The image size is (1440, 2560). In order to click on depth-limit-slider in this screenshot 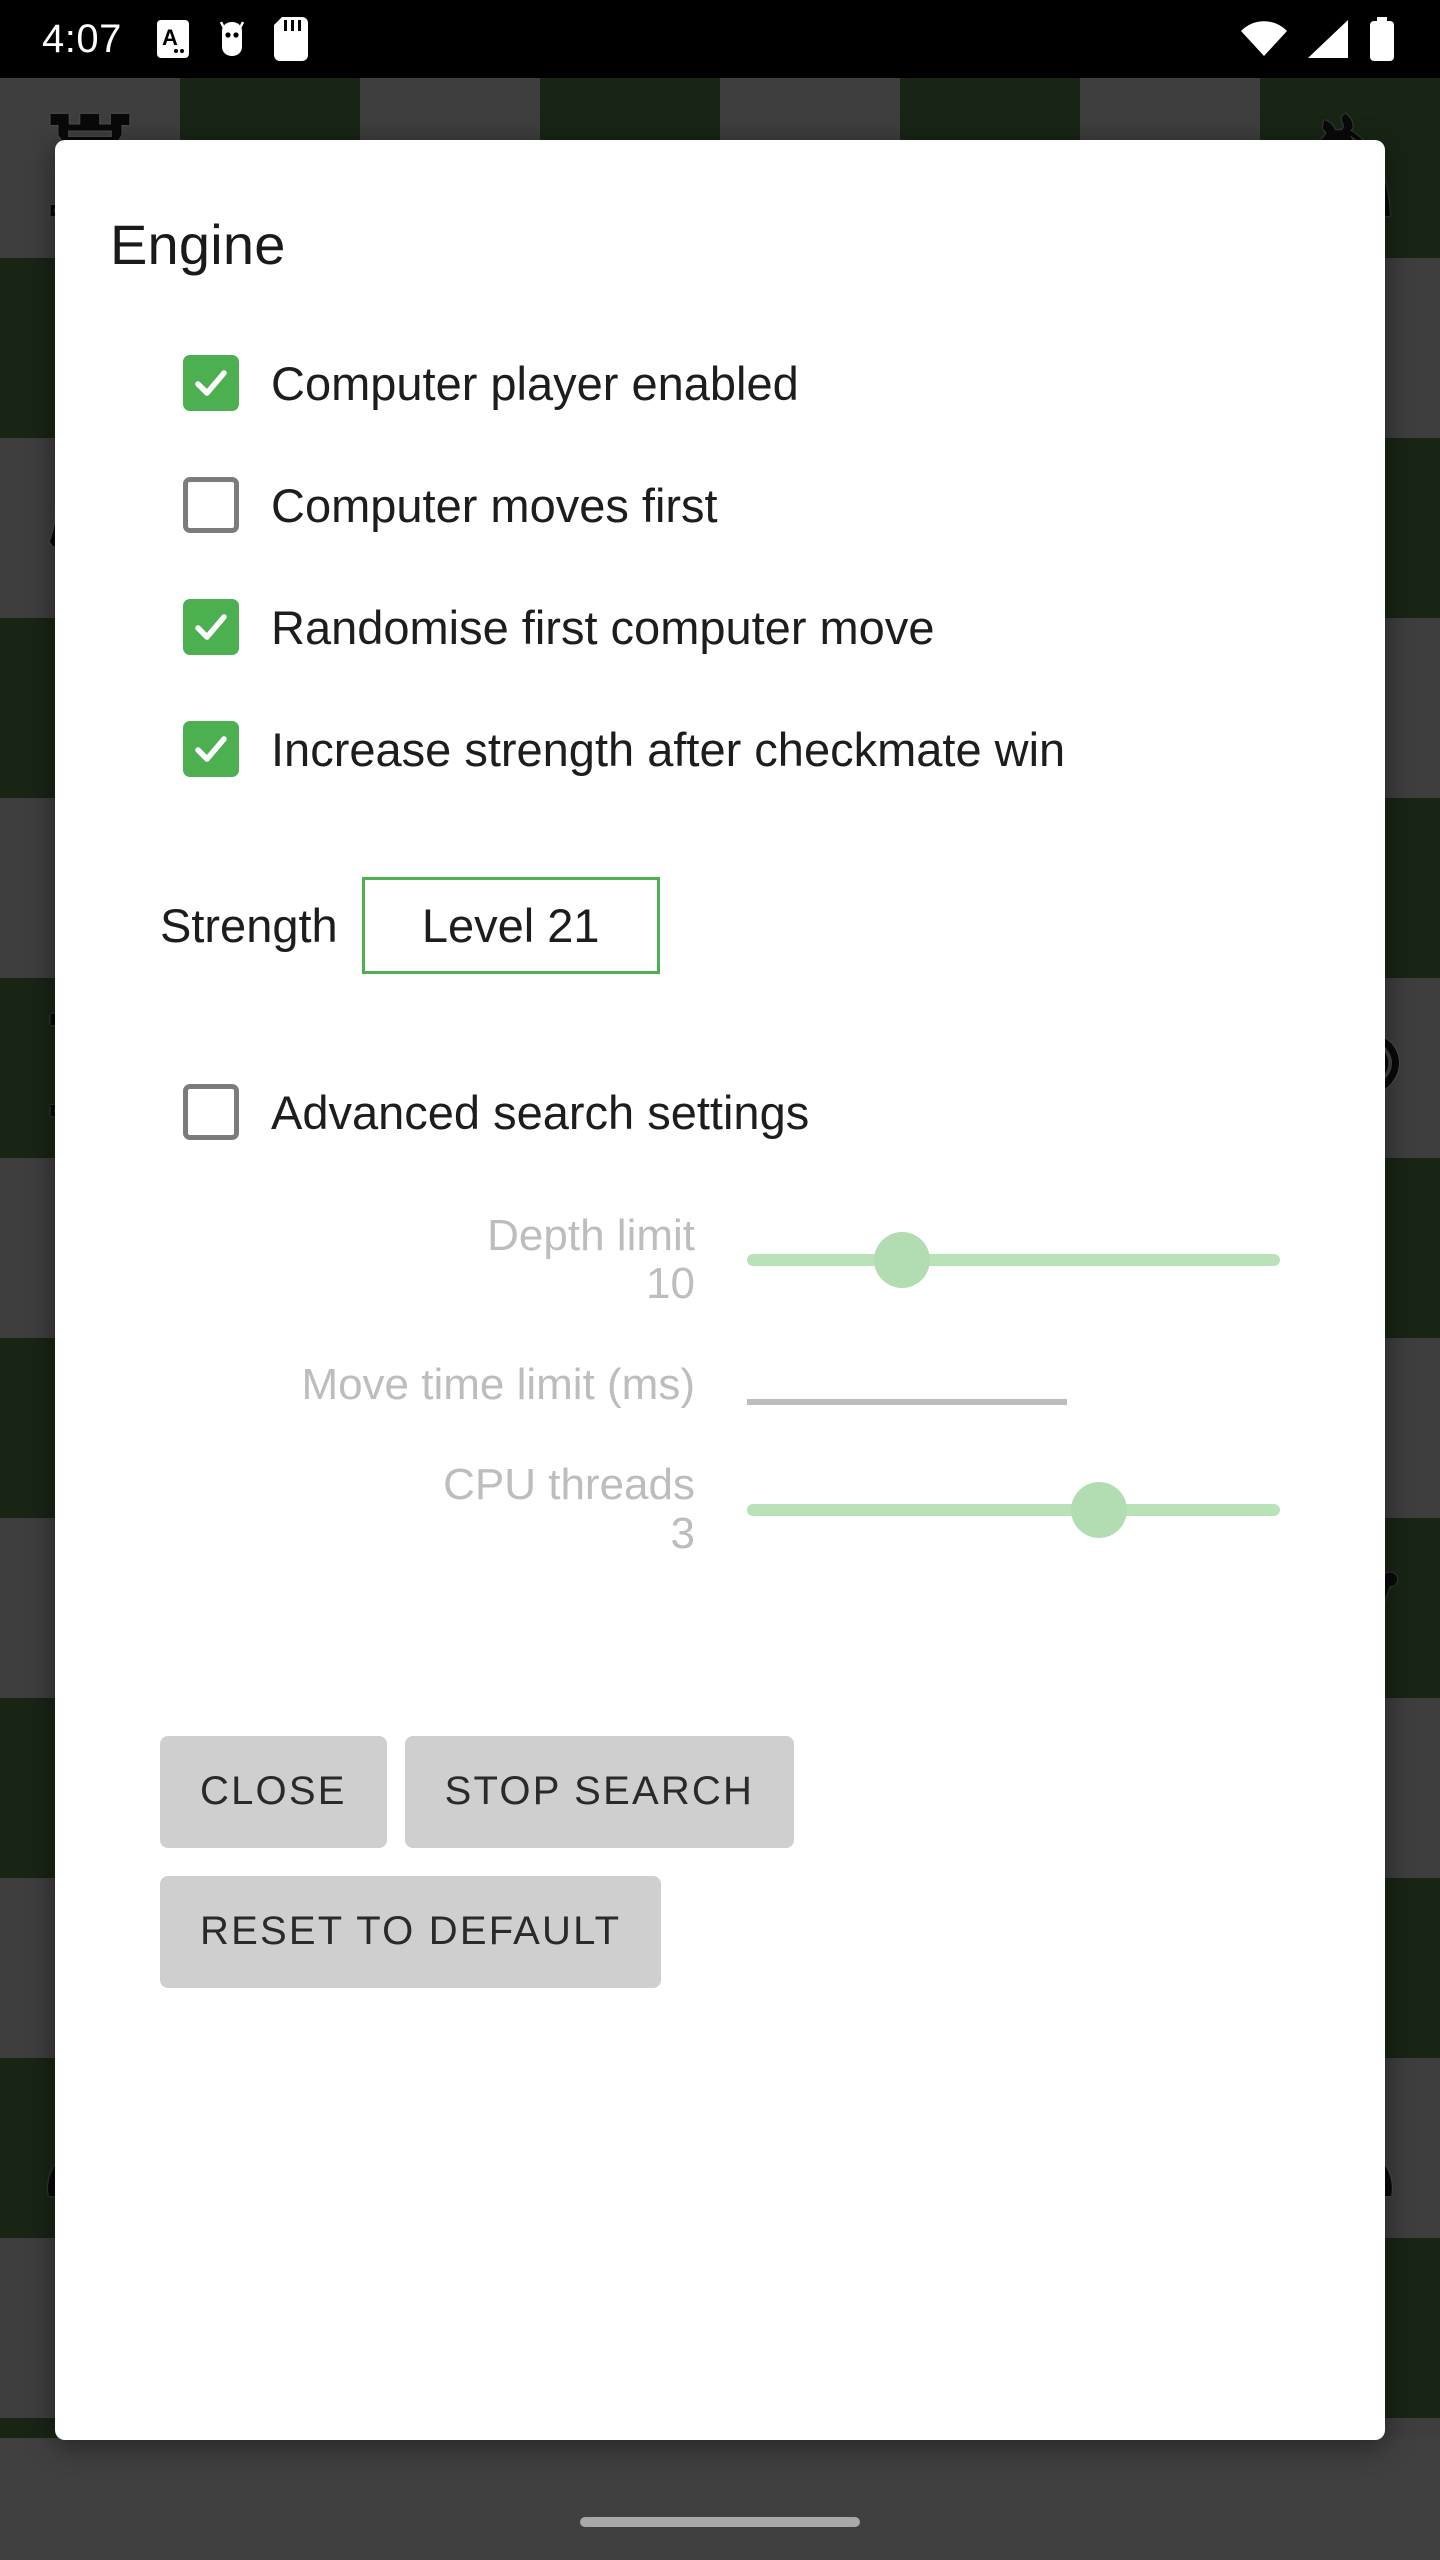, I will do `click(1013, 1260)`.